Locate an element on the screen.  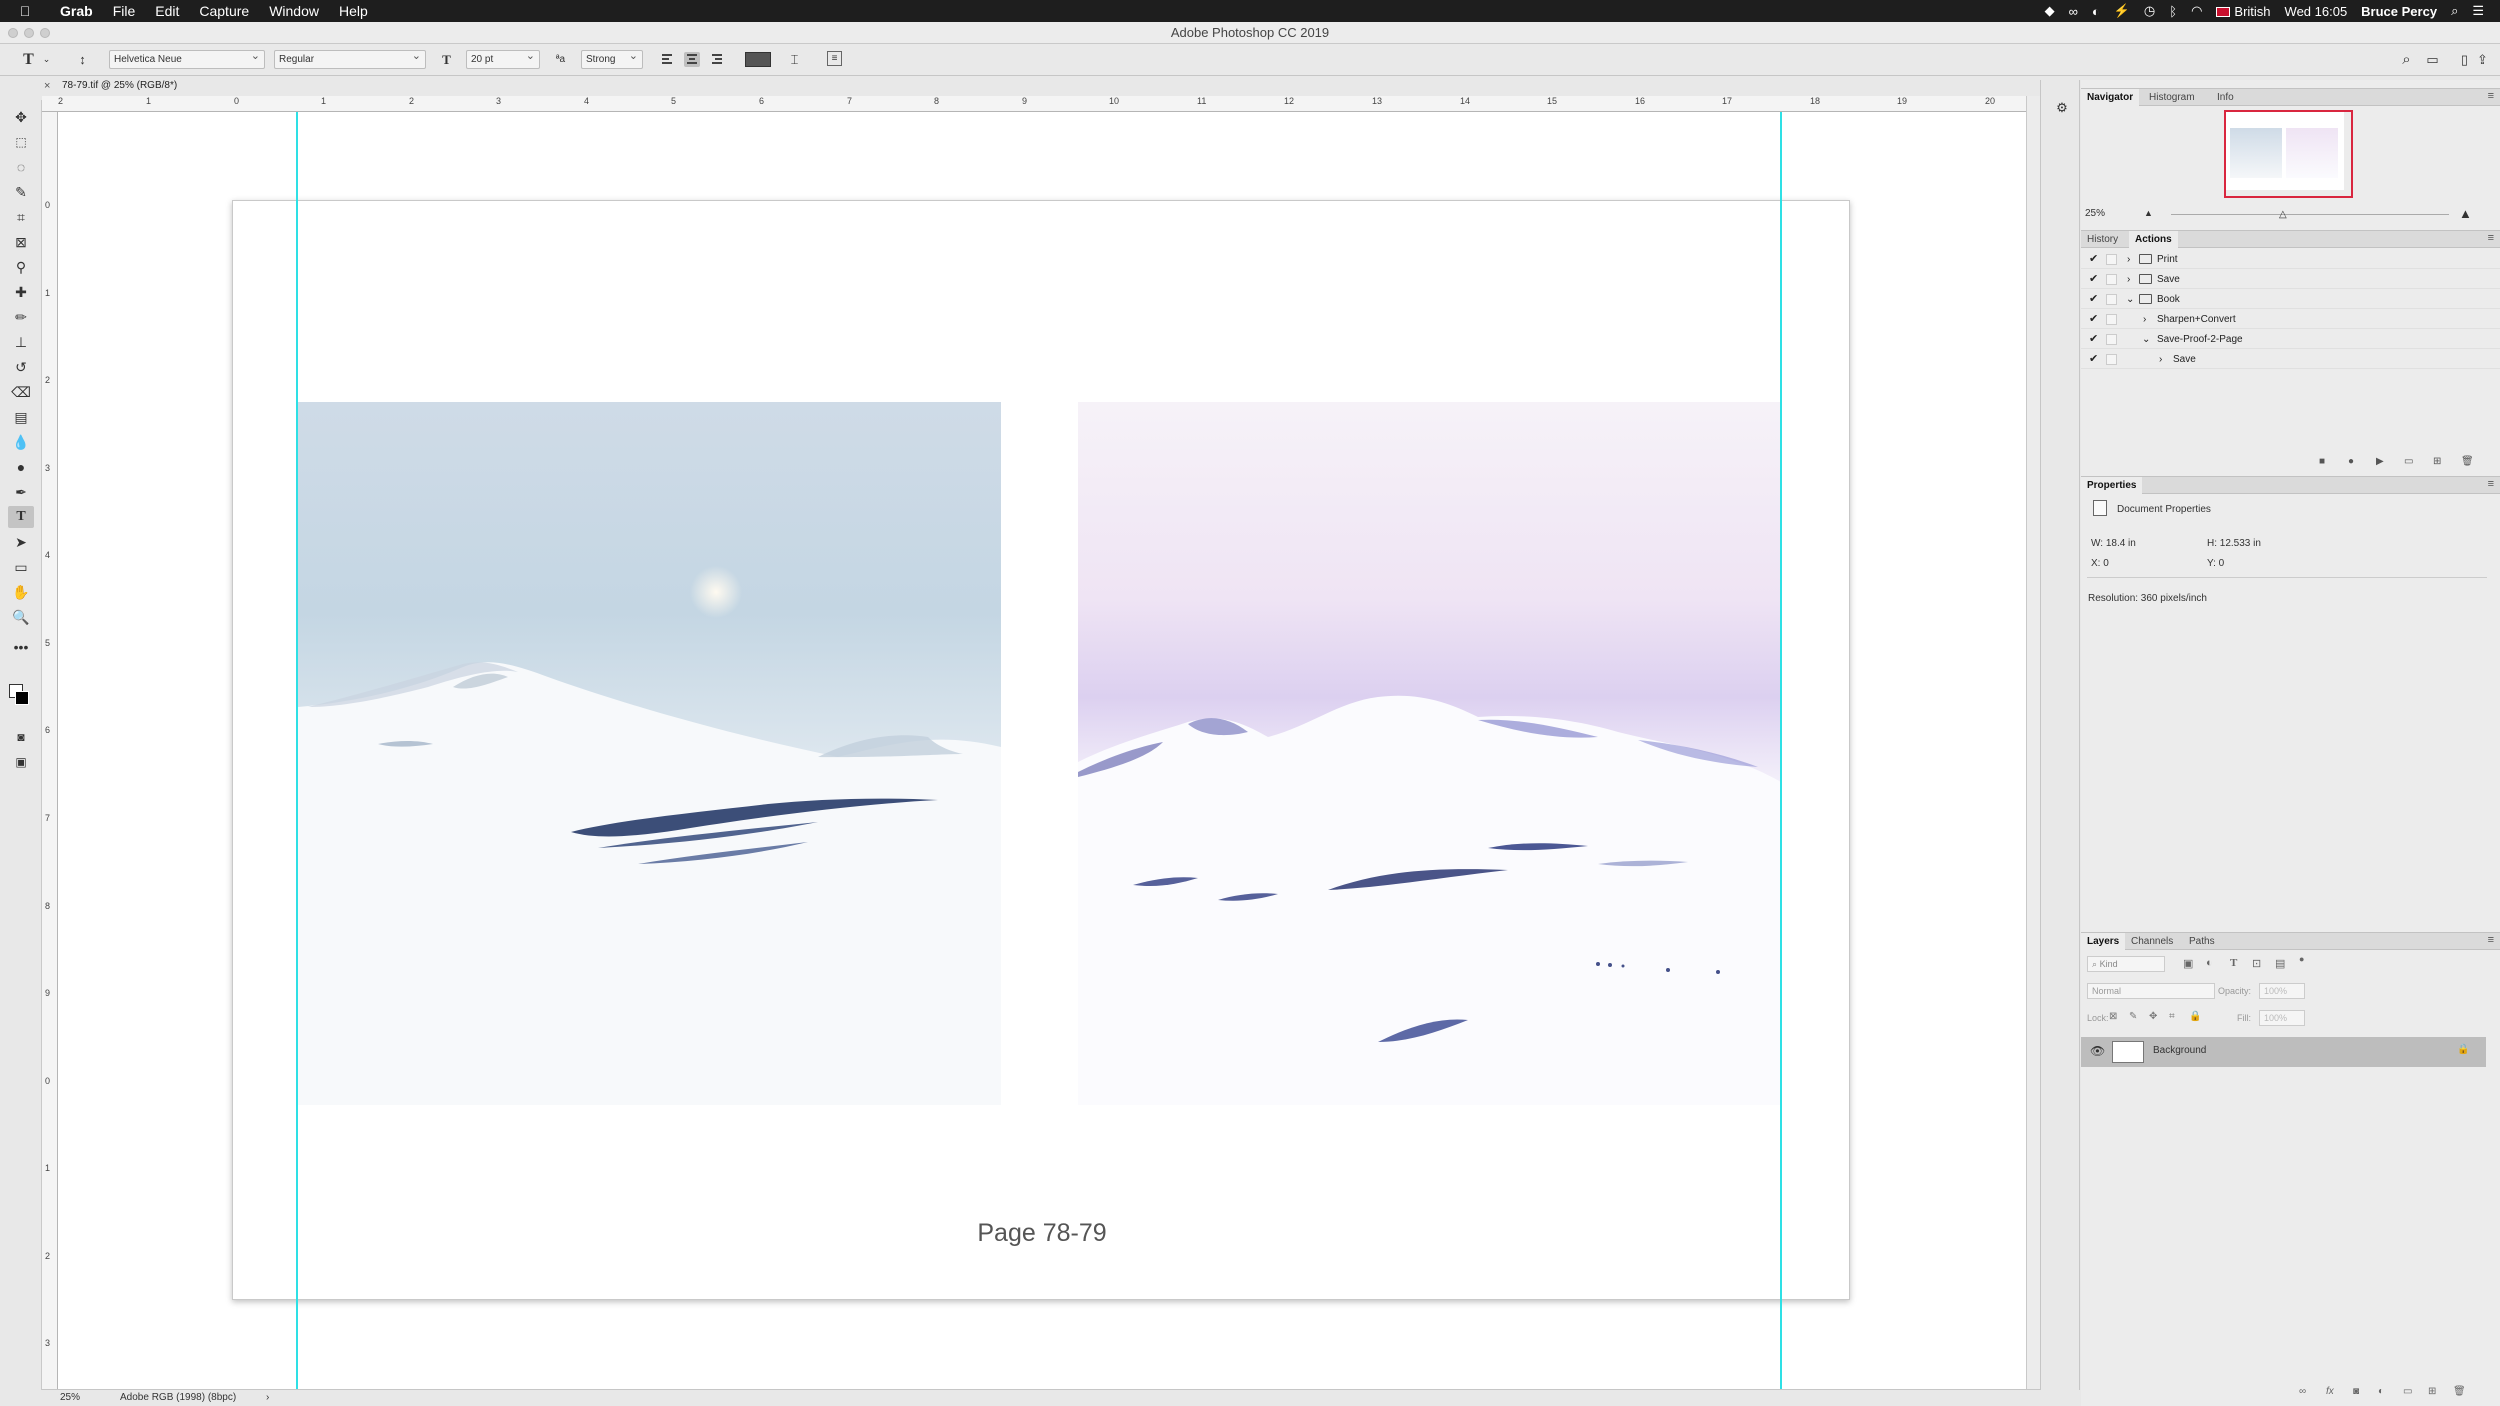
stop-icon: ■ is located at coordinates (2322, 461).